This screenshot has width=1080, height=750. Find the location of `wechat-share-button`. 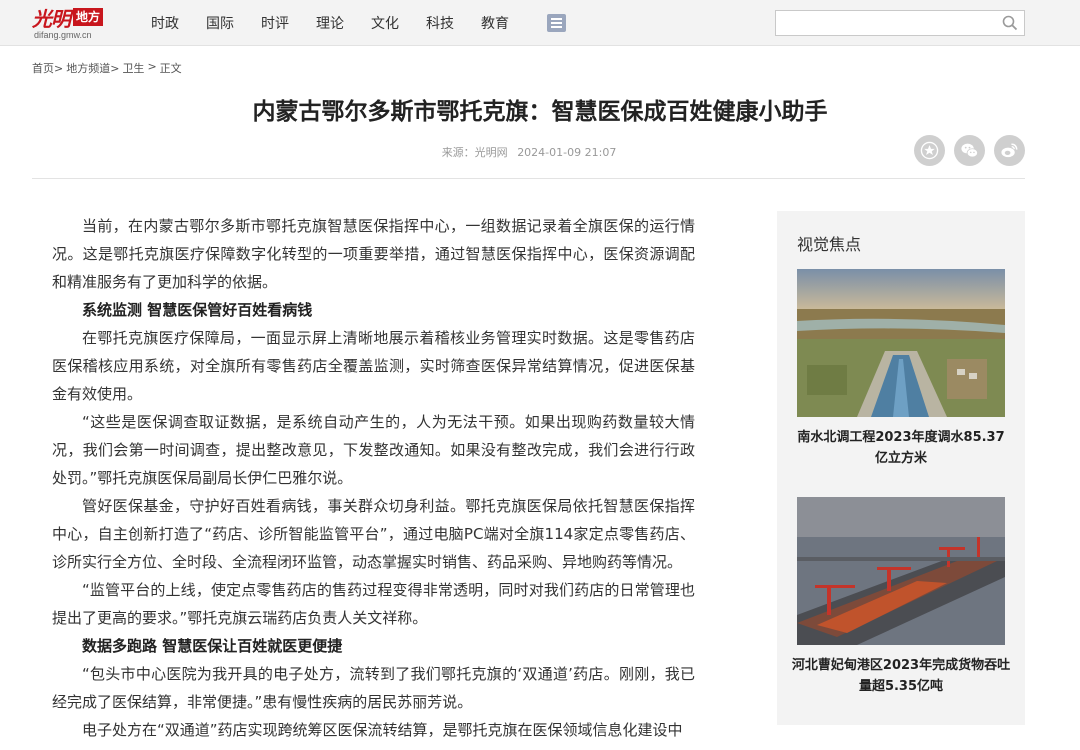

wechat-share-button is located at coordinates (969, 150).